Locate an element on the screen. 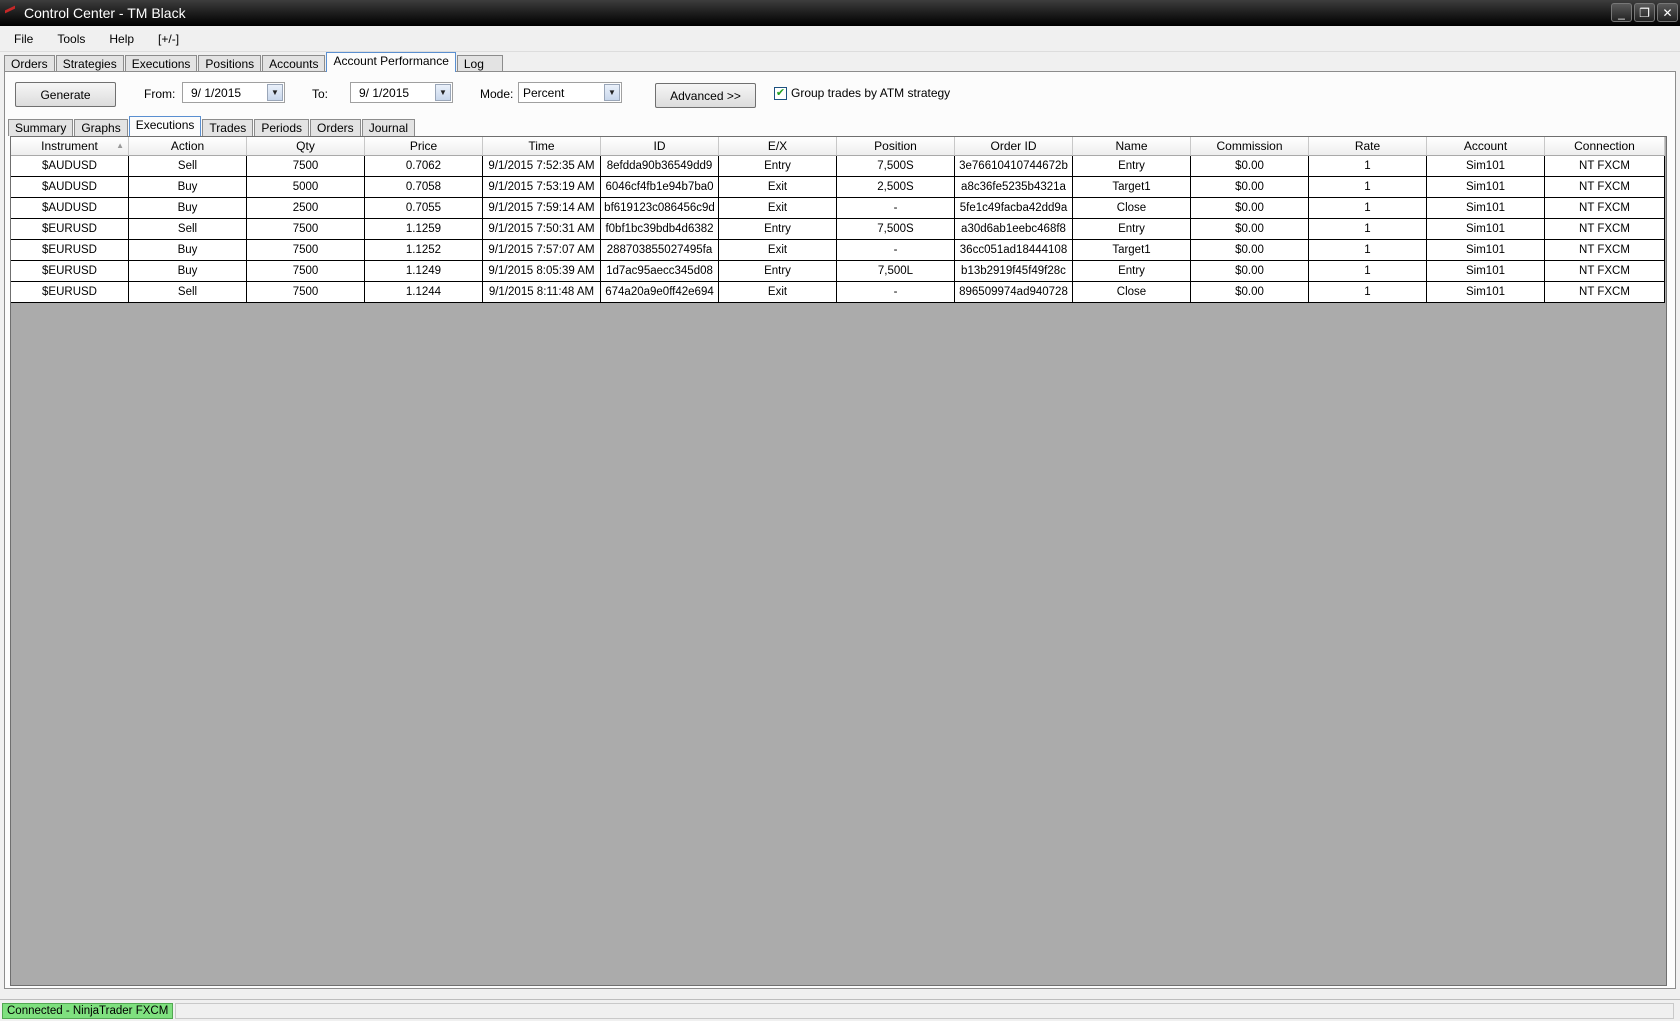 The image size is (1680, 1021). column-header-name: Name is located at coordinates (1132, 146).